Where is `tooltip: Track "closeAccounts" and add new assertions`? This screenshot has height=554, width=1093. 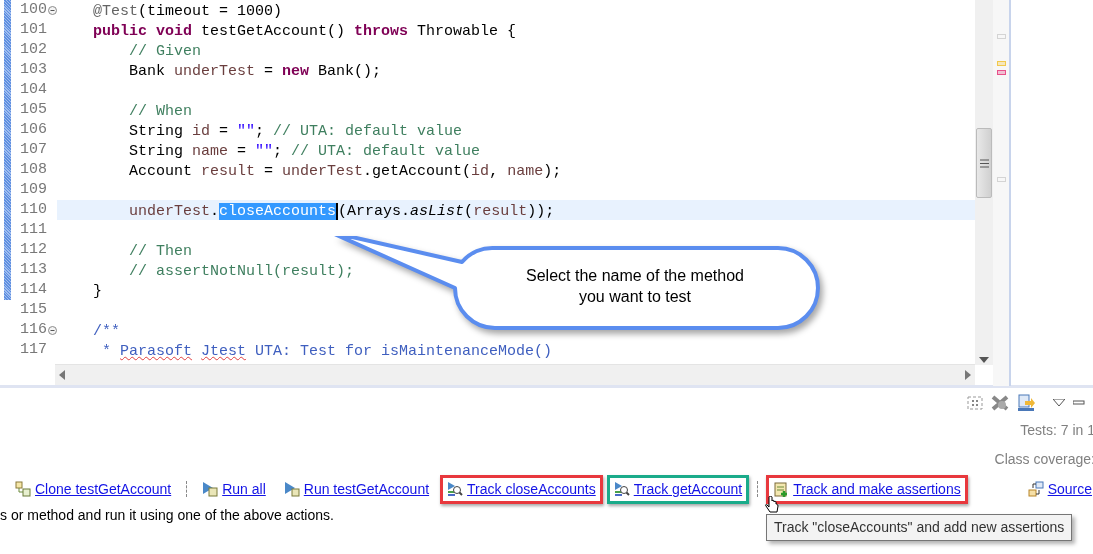 tooltip: Track "closeAccounts" and add new assertions is located at coordinates (919, 527).